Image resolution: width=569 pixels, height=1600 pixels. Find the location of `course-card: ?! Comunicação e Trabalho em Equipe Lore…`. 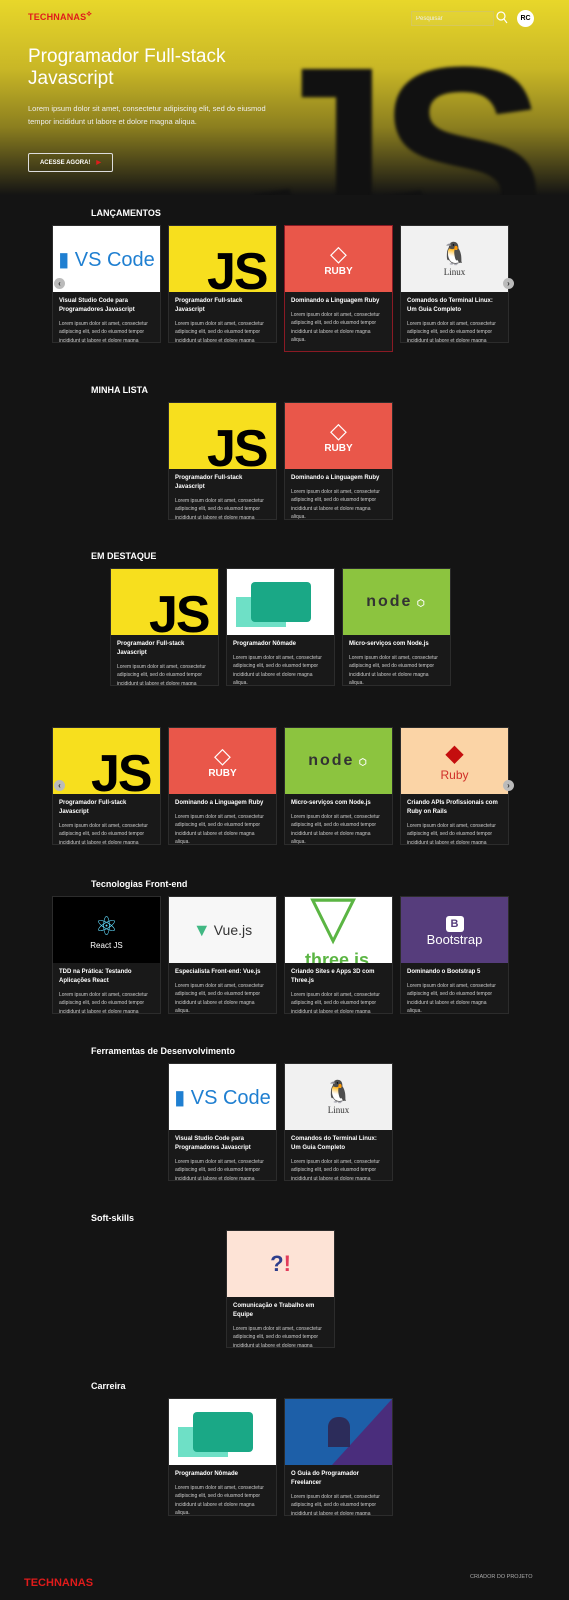

course-card: ?! Comunicação e Trabalho em Equipe Lore… is located at coordinates (280, 1289).